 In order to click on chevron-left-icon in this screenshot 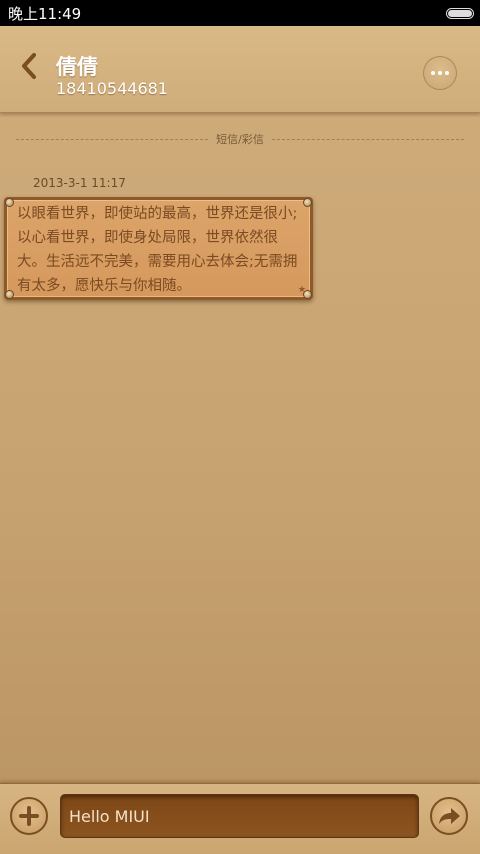, I will do `click(29, 66)`.